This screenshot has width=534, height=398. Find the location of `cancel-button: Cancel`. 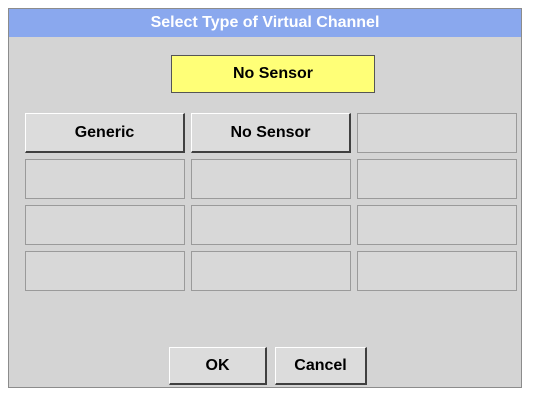

cancel-button: Cancel is located at coordinates (321, 366).